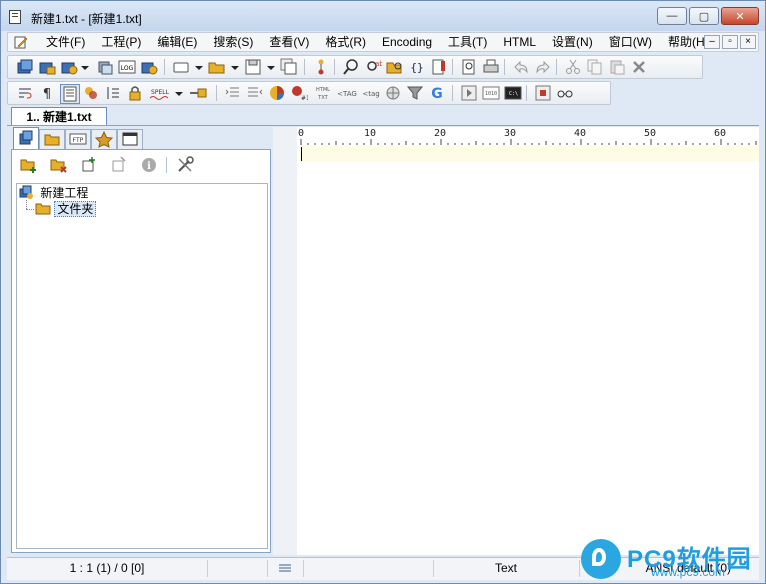 Image resolution: width=766 pixels, height=584 pixels. What do you see at coordinates (565, 93) in the screenshot?
I see `glasses-icon` at bounding box center [565, 93].